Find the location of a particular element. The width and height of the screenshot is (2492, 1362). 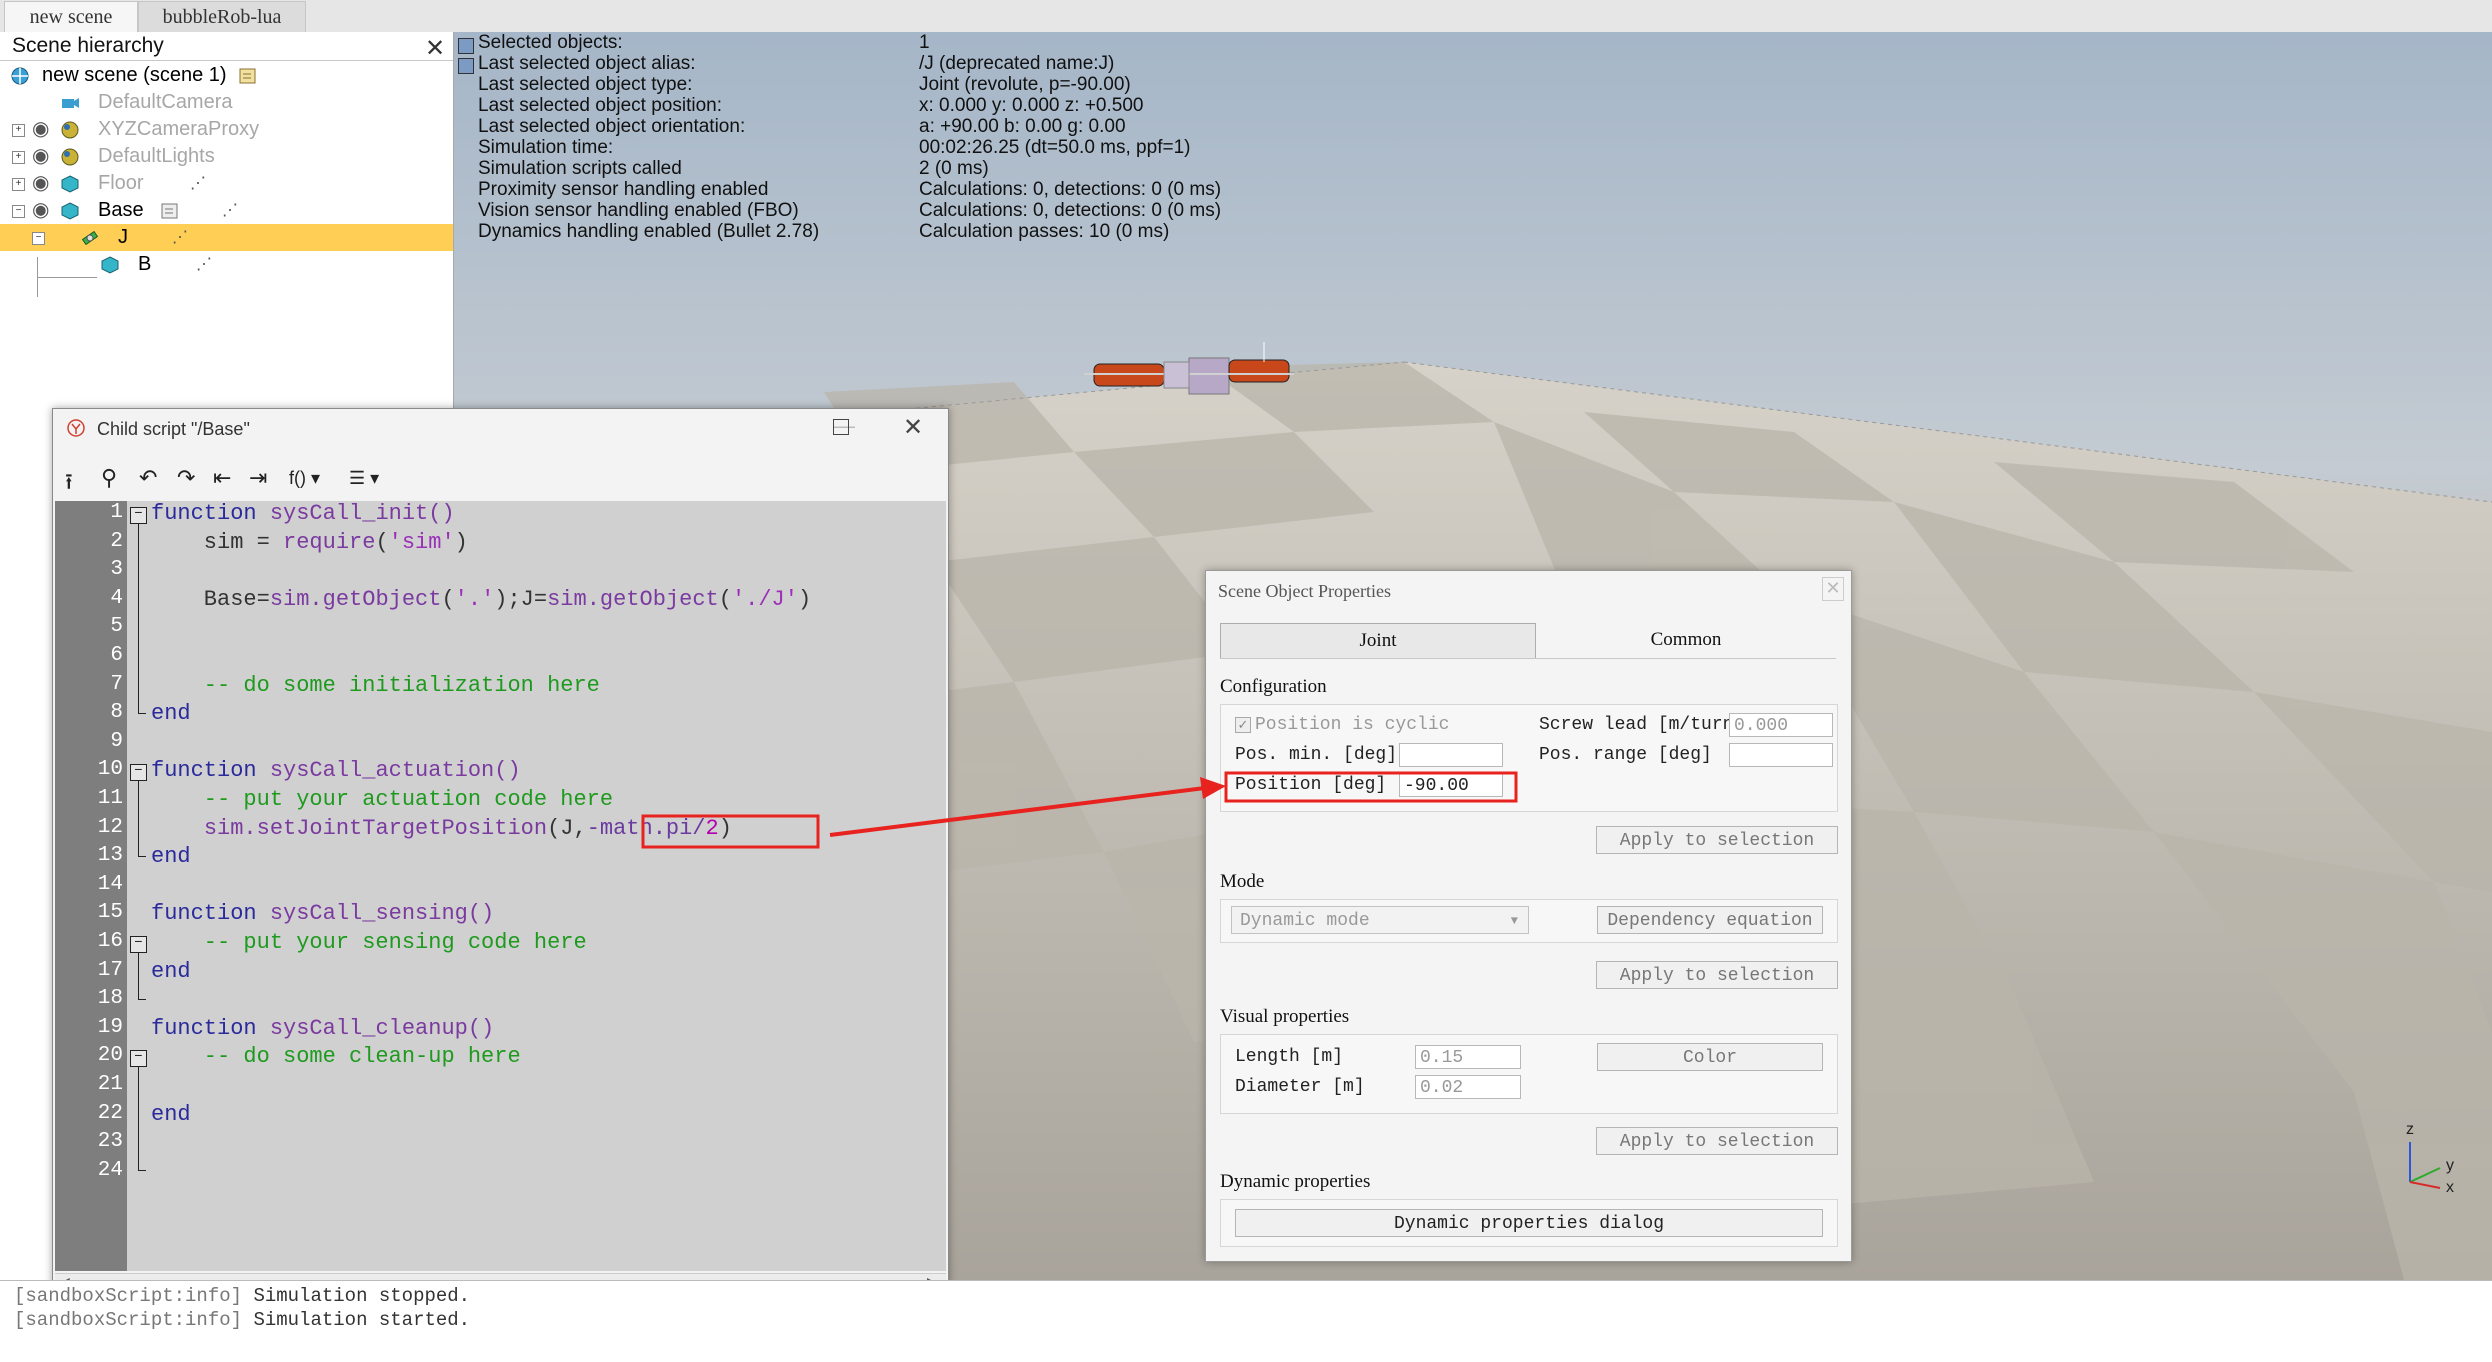

axes-gizmo: z y x is located at coordinates (2430, 1158).